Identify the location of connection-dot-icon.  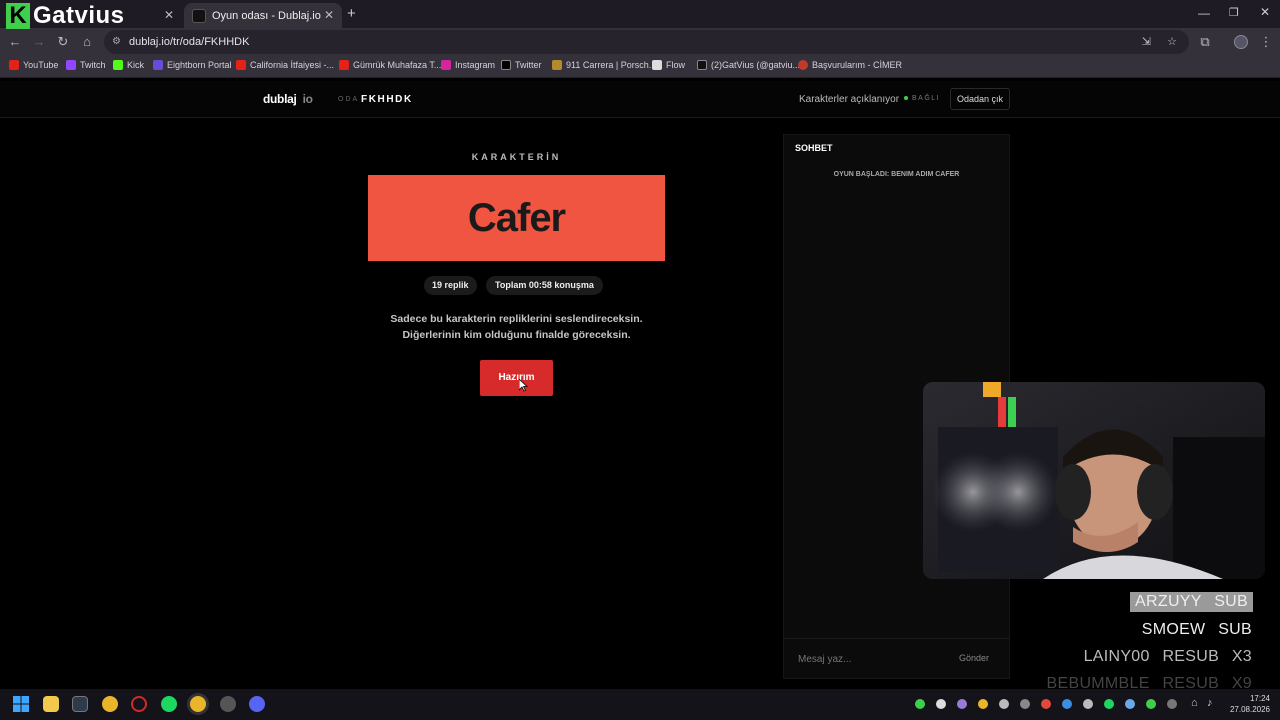
(906, 98).